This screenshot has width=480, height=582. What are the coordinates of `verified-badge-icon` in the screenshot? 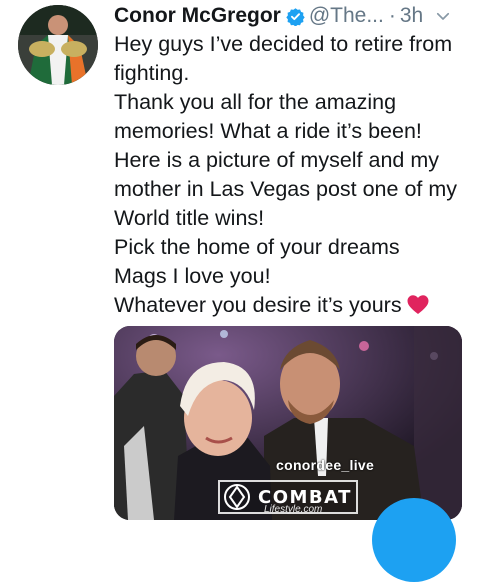 It's located at (295, 16).